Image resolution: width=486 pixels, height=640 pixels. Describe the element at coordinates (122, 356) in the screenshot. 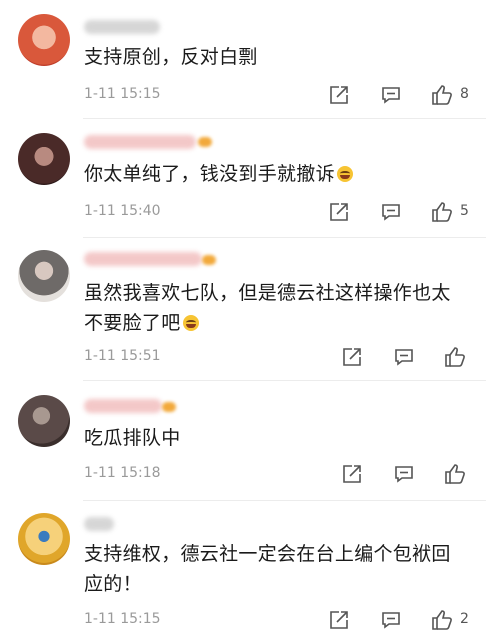

I see `comment-time: 1-11 15:51` at that location.